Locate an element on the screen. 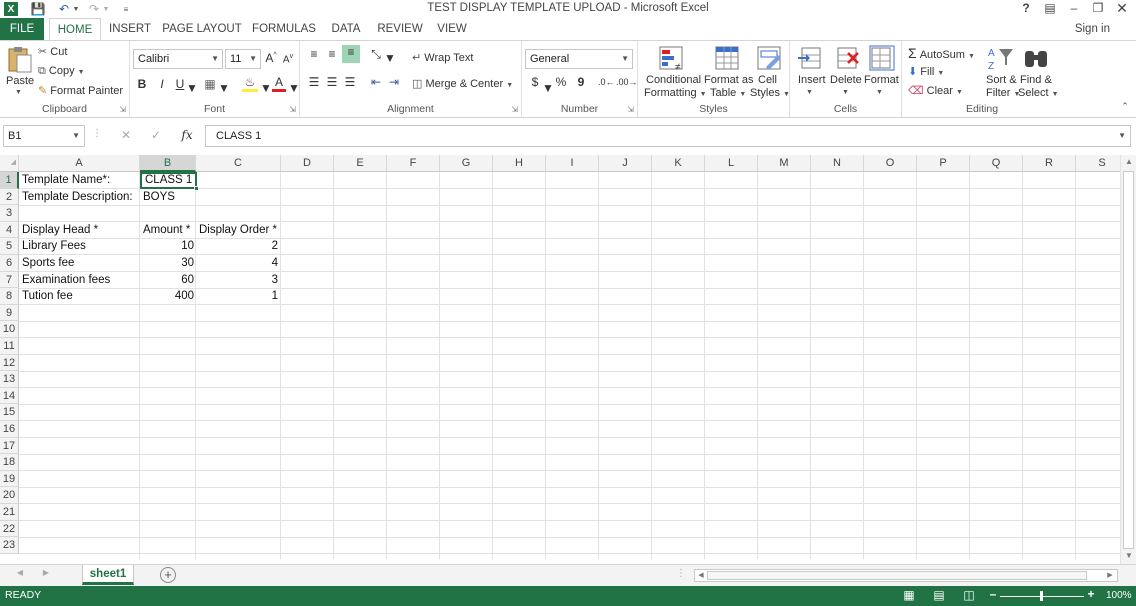 The width and height of the screenshot is (1136, 606). horizontal-scroll-thumb is located at coordinates (897, 575).